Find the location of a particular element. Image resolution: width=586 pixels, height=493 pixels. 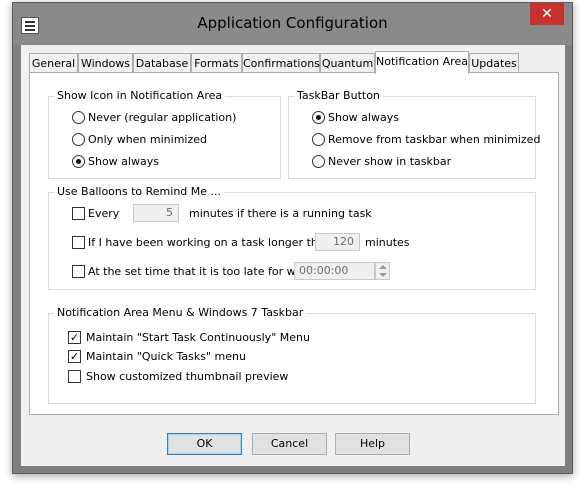

radio-show-always-label: Show always is located at coordinates (123, 161).